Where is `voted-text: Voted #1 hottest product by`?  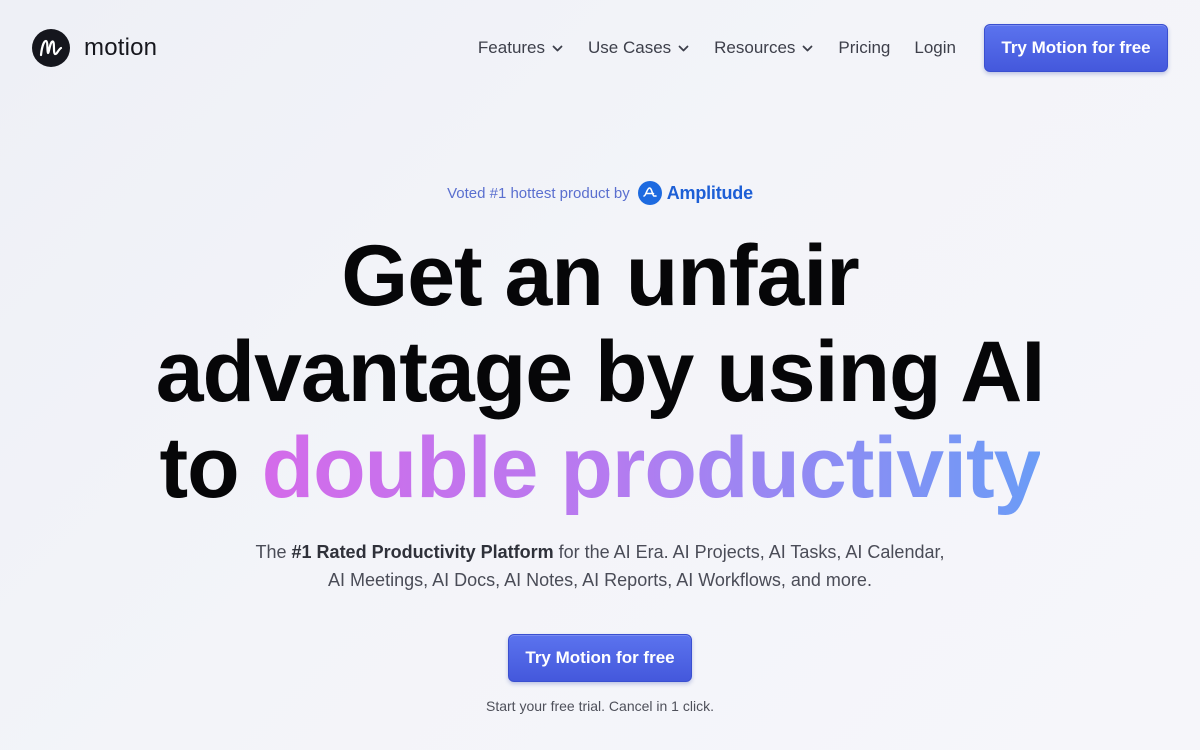
voted-text: Voted #1 hottest product by is located at coordinates (538, 193).